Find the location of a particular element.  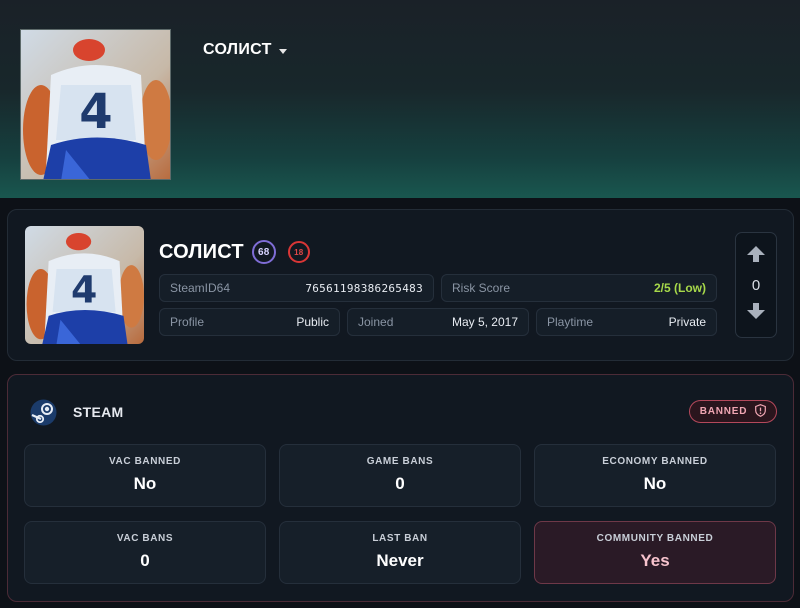

vote-widget: 0 is located at coordinates (756, 285).